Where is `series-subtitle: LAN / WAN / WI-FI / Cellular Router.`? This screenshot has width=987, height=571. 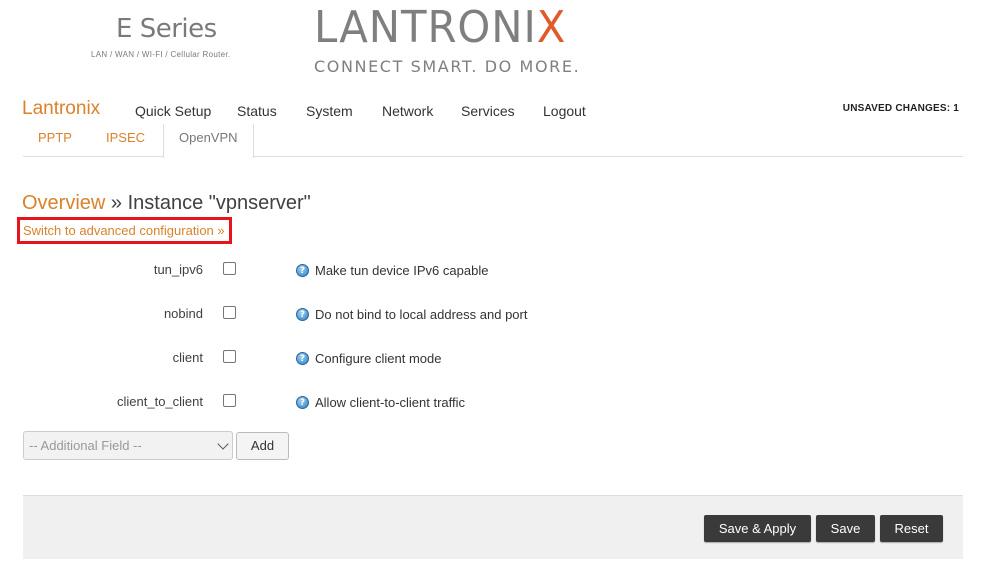
series-subtitle: LAN / WAN / WI-FI / Cellular Router. is located at coordinates (161, 54).